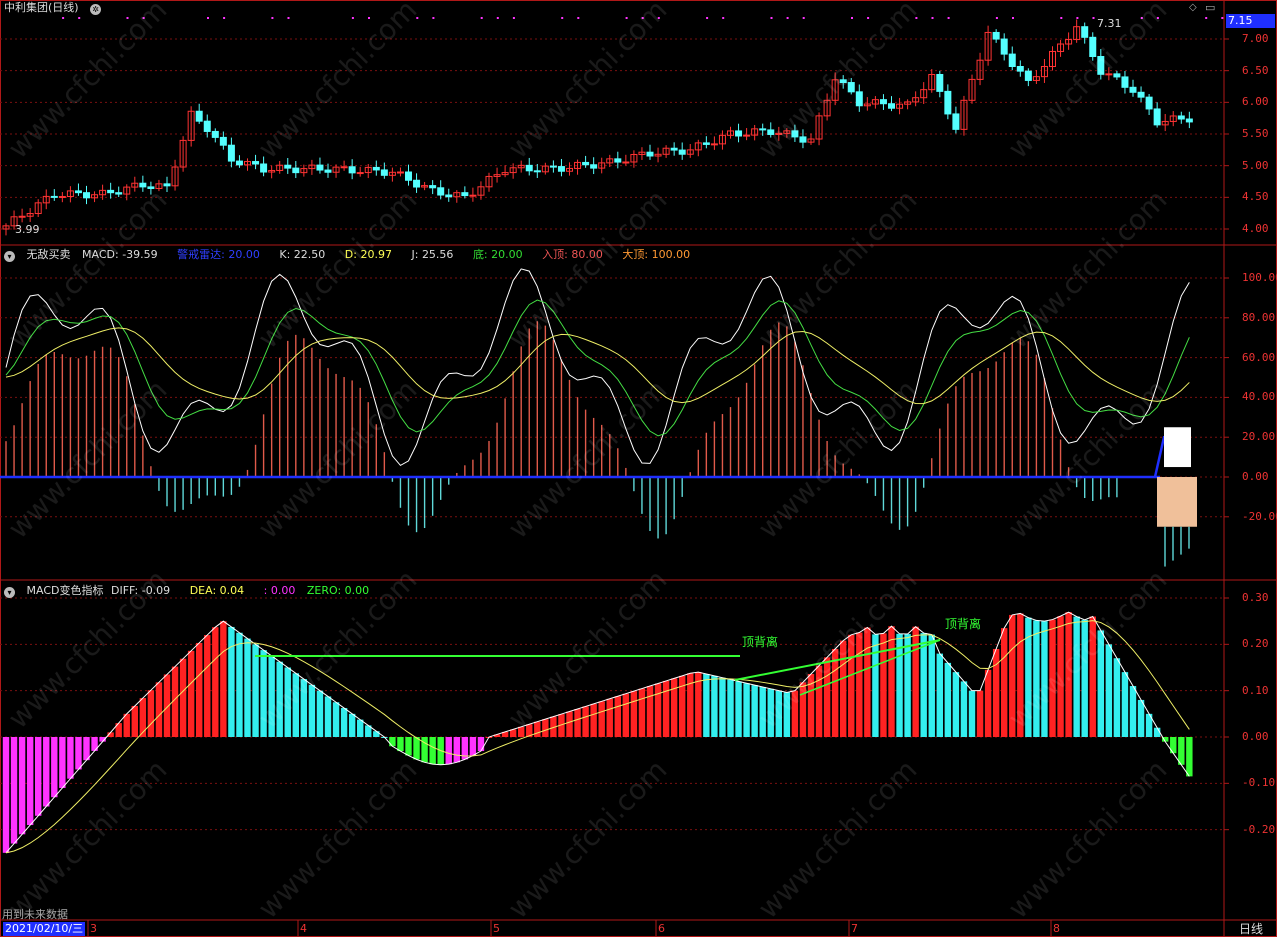  Describe the element at coordinates (1255, 102) in the screenshot. I see `price-tick: 6.00` at that location.